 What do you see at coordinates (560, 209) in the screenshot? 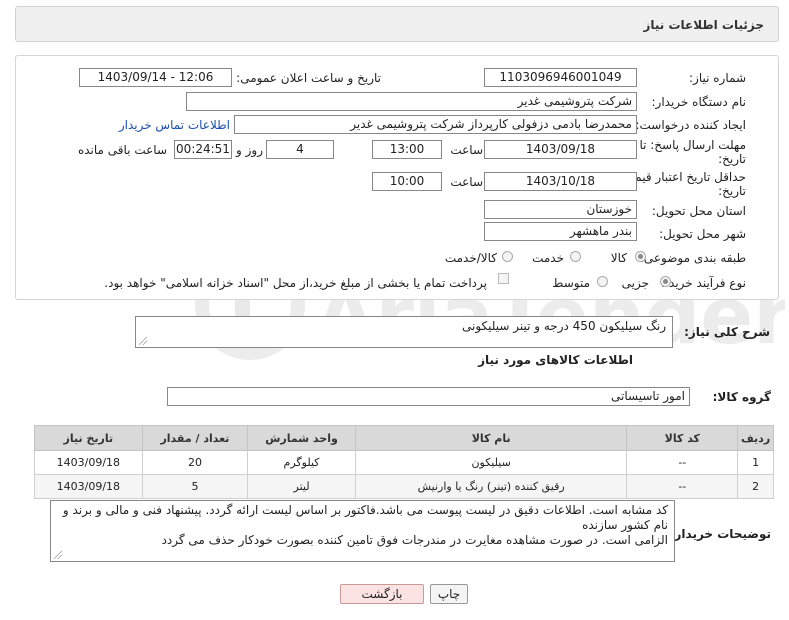
I see `province-field: خوزستان` at bounding box center [560, 209].